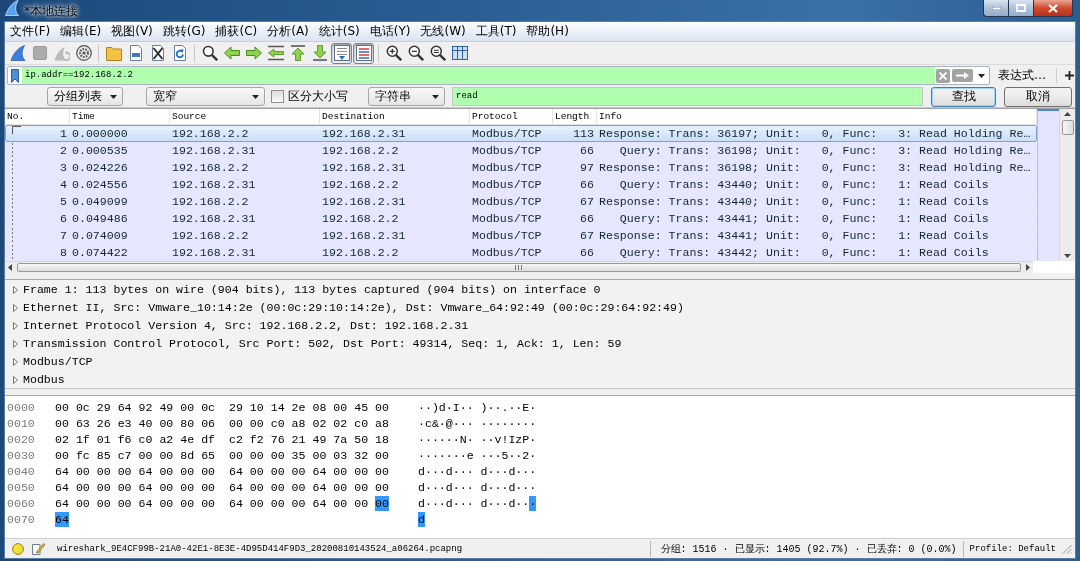 Image resolution: width=1080 pixels, height=561 pixels. I want to click on profile-label: Profile: Default, so click(1012, 548).